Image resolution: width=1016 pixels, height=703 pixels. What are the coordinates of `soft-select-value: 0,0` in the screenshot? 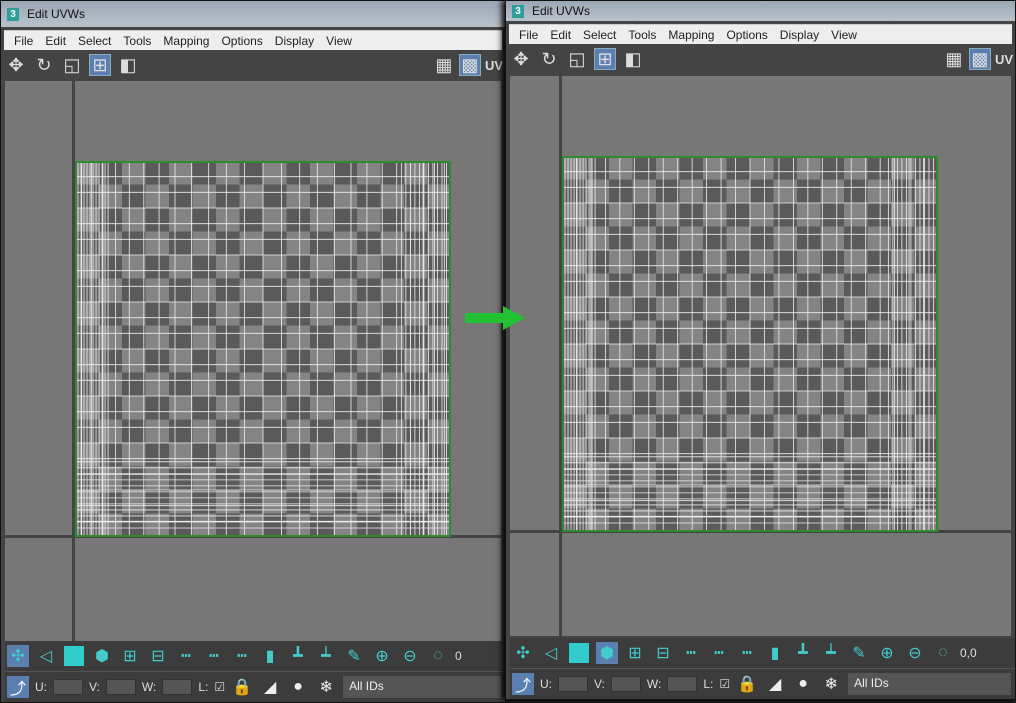 It's located at (968, 653).